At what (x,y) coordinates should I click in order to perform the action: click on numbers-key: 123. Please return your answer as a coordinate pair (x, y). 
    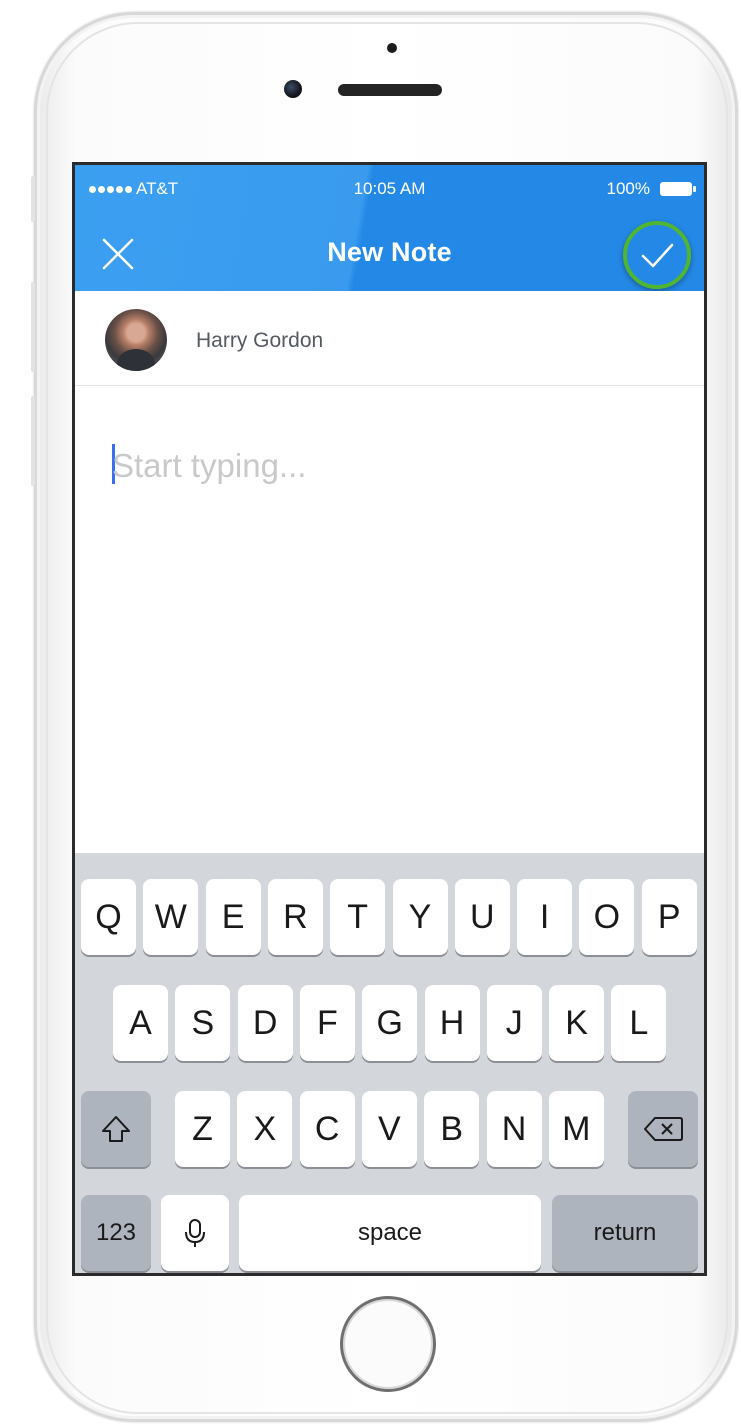
    Looking at the image, I should click on (116, 1233).